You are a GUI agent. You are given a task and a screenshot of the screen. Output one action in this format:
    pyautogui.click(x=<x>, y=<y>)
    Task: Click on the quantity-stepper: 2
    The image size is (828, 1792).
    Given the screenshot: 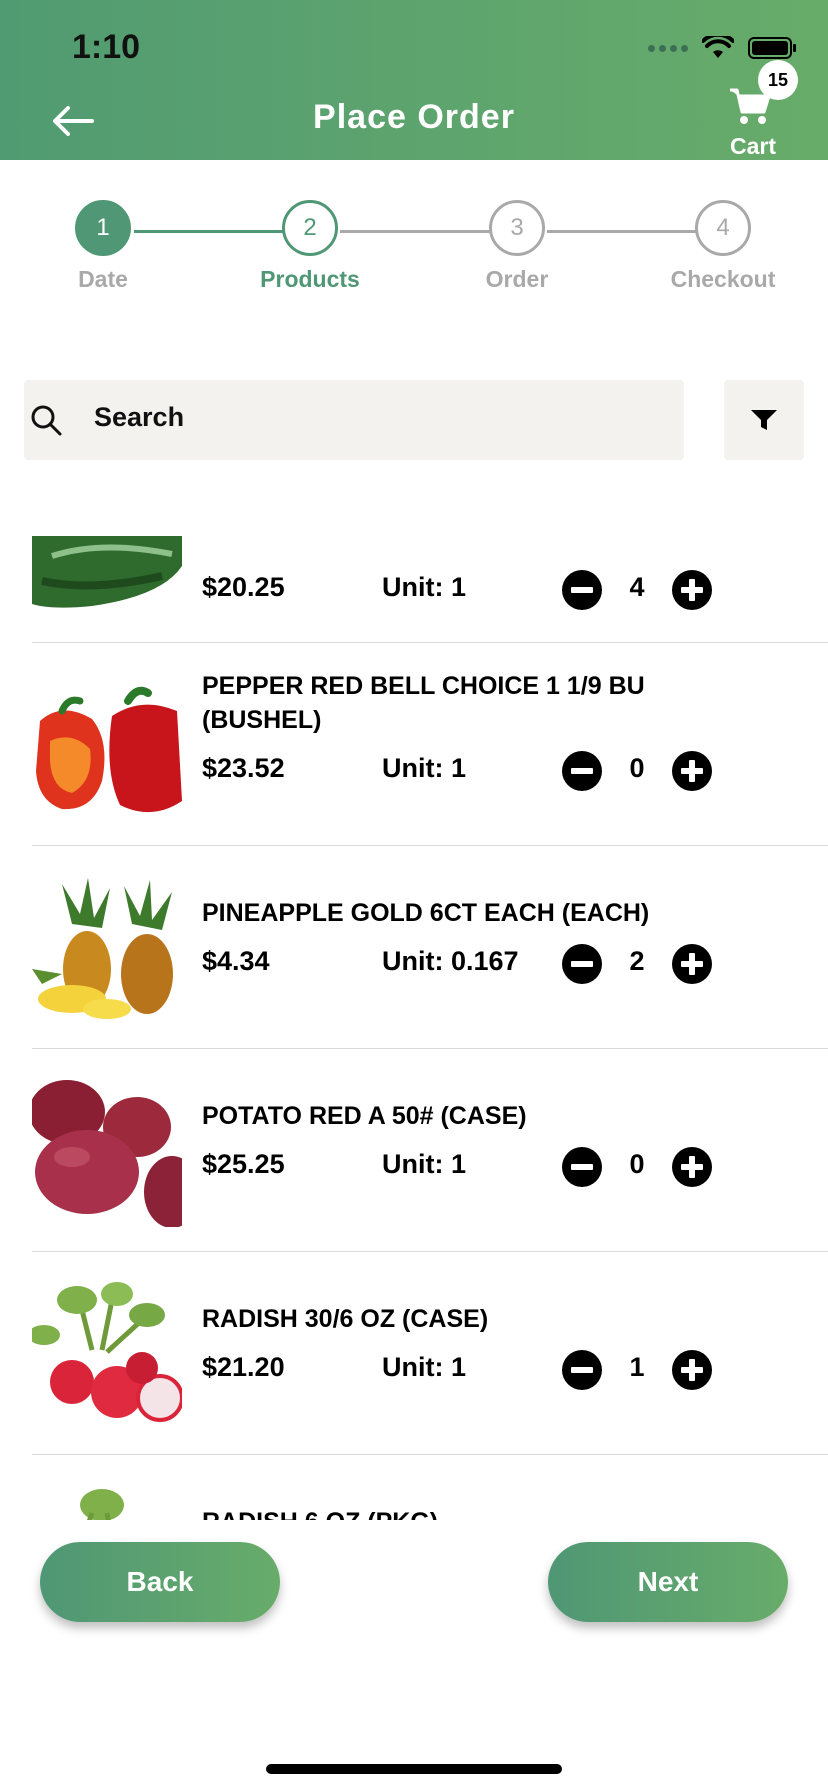 What is the action you would take?
    pyautogui.click(x=637, y=964)
    